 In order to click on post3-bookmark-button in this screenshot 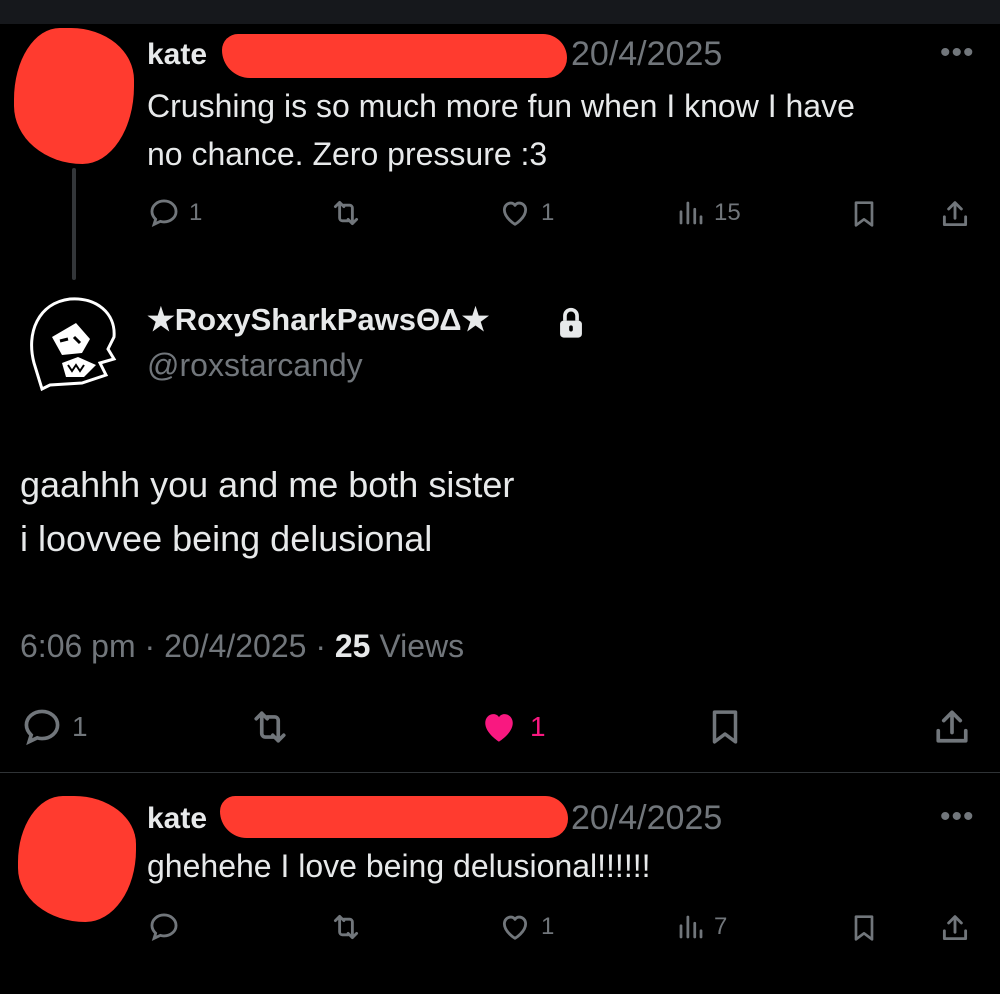, I will do `click(864, 928)`.